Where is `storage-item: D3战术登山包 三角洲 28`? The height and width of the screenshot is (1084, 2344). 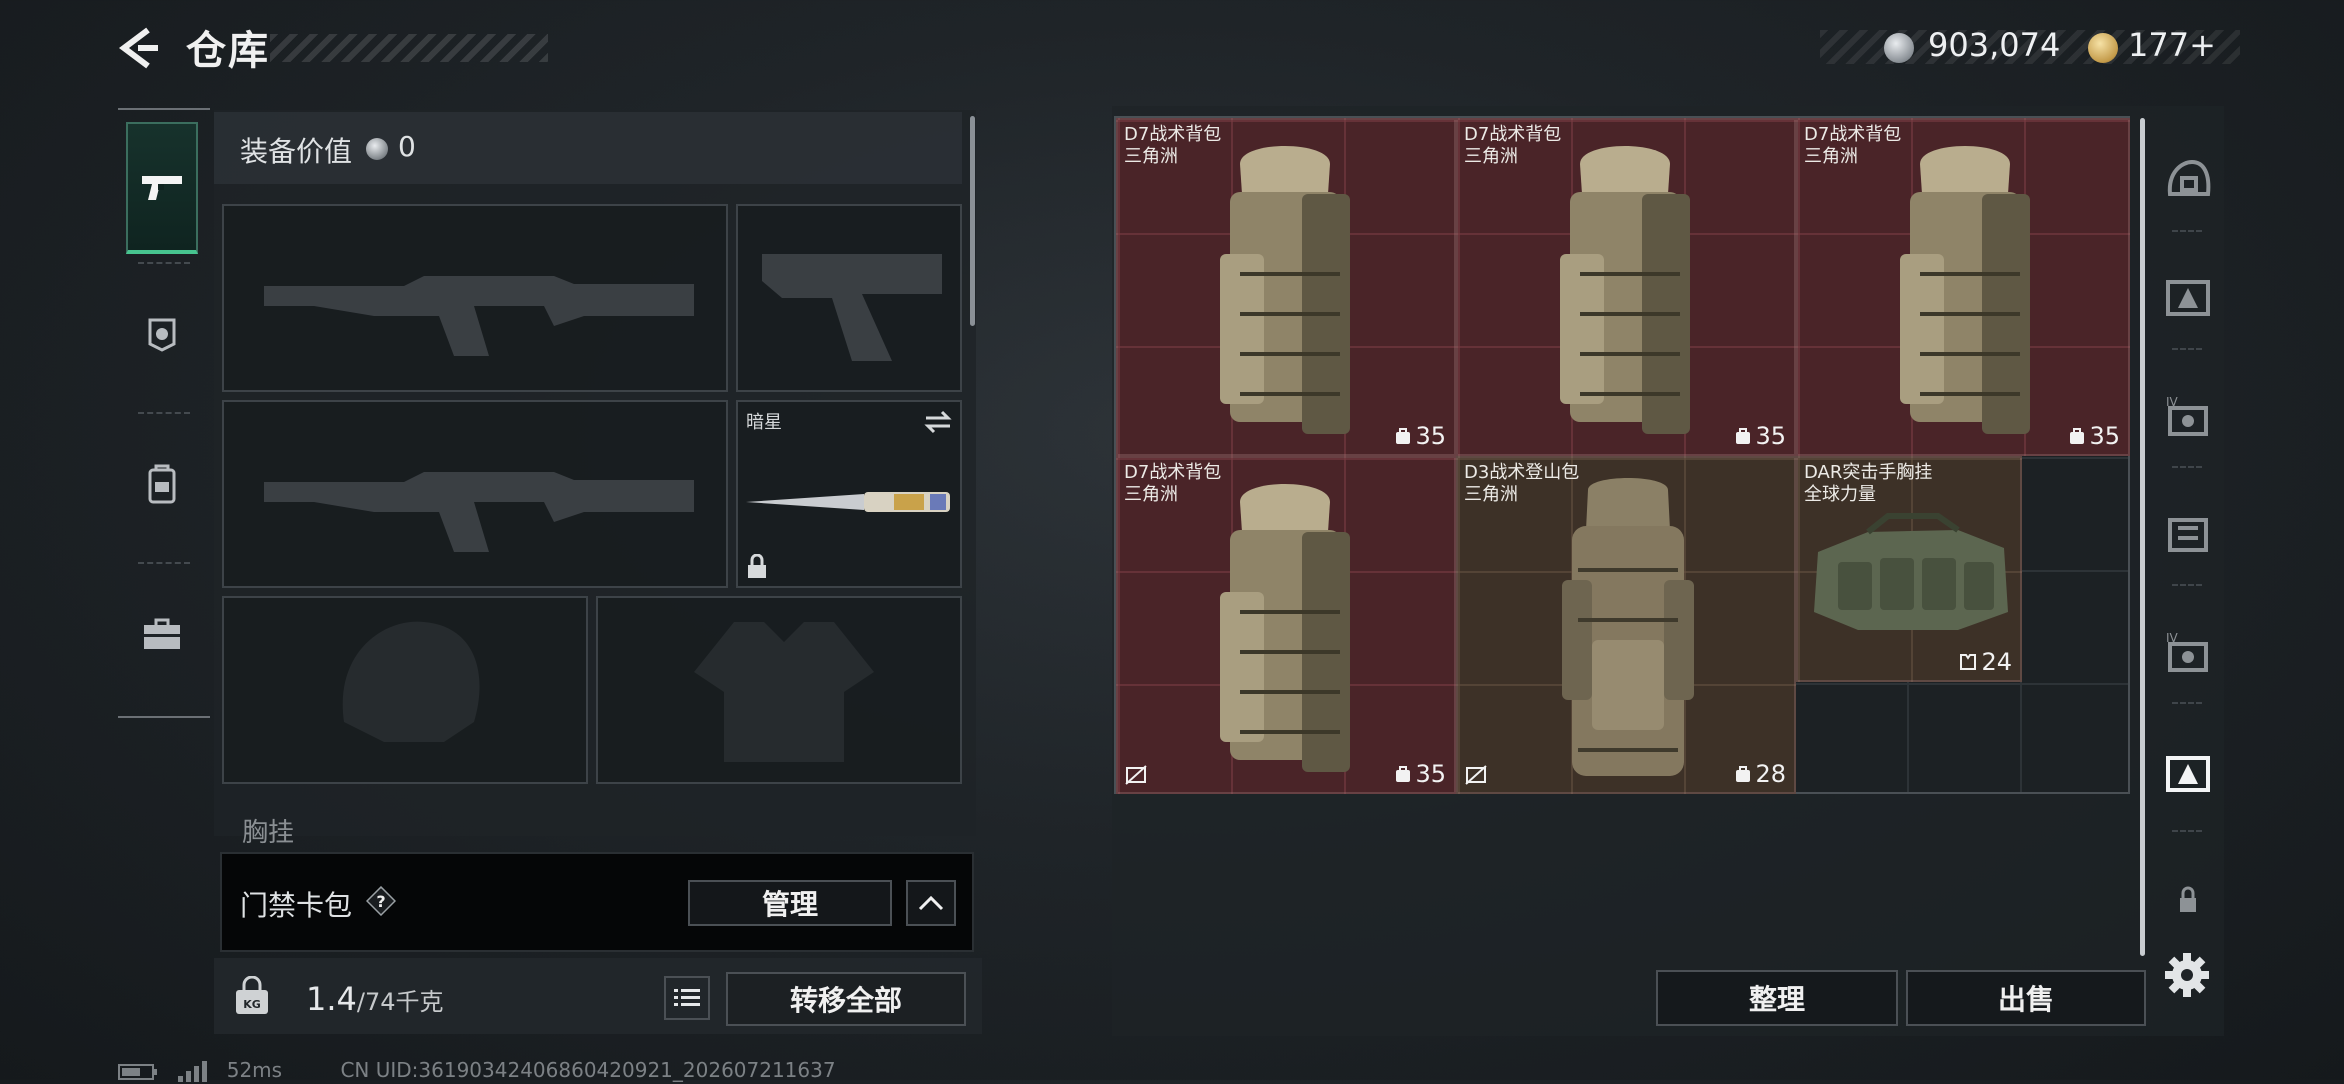
storage-item: D3战术登山包 三角洲 28 is located at coordinates (1626, 625).